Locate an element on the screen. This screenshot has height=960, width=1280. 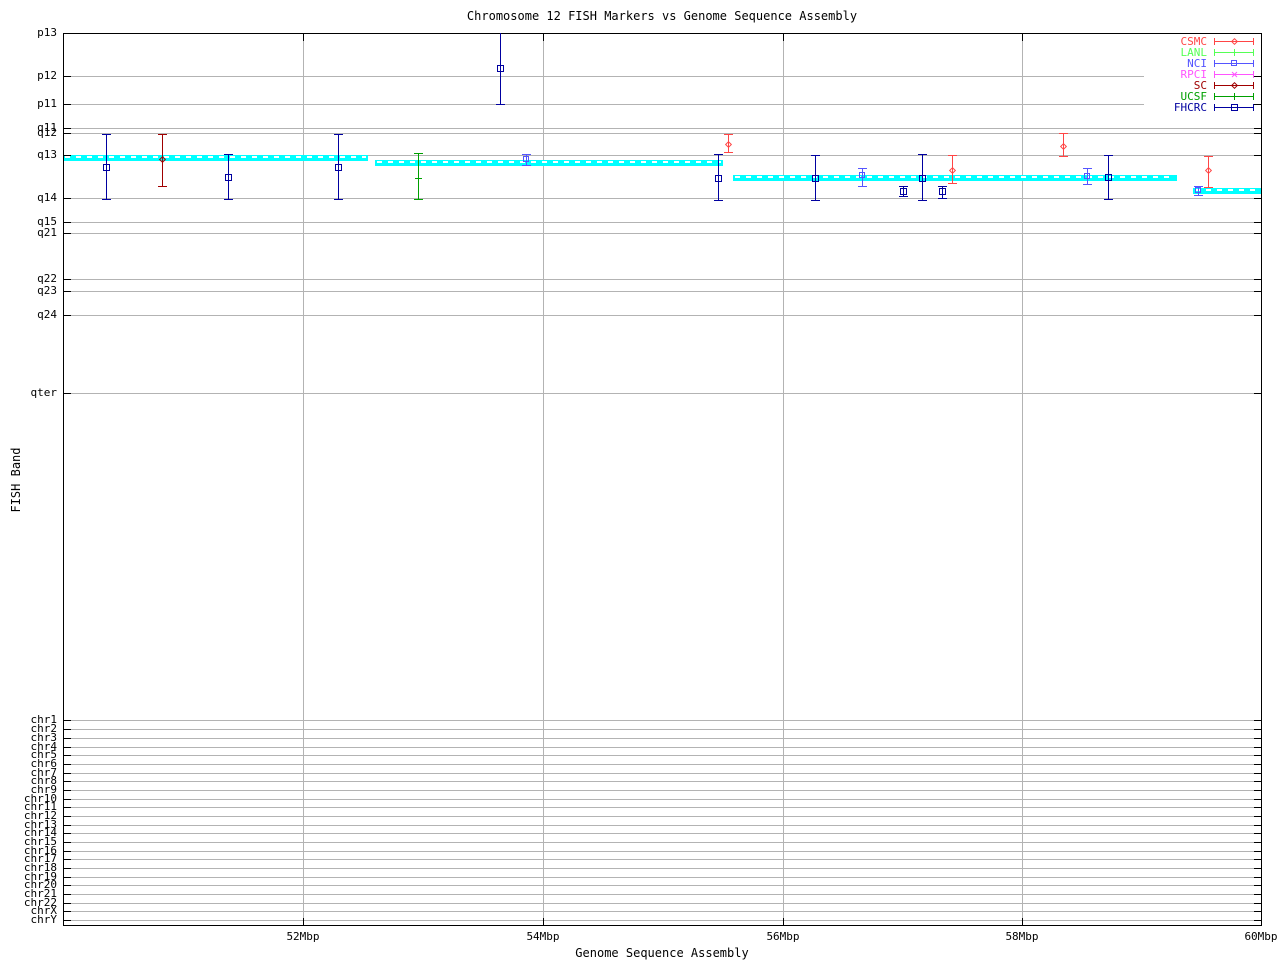
legend: CSMC LANL NCI RPCI SC UCSF FHCRC is located at coordinates (1199, 74).